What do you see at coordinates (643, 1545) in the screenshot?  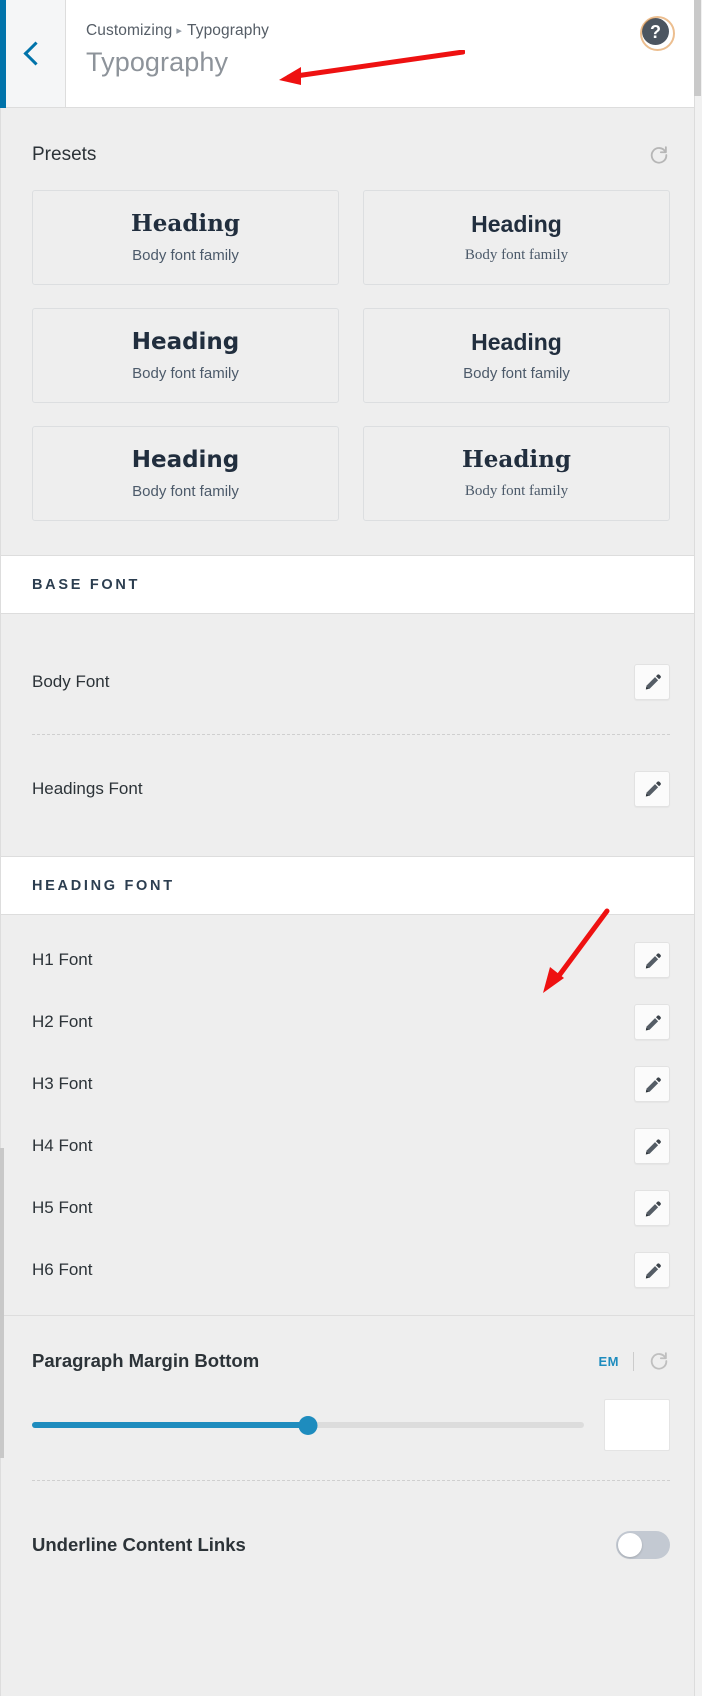 I see `underline-content-links-toggle` at bounding box center [643, 1545].